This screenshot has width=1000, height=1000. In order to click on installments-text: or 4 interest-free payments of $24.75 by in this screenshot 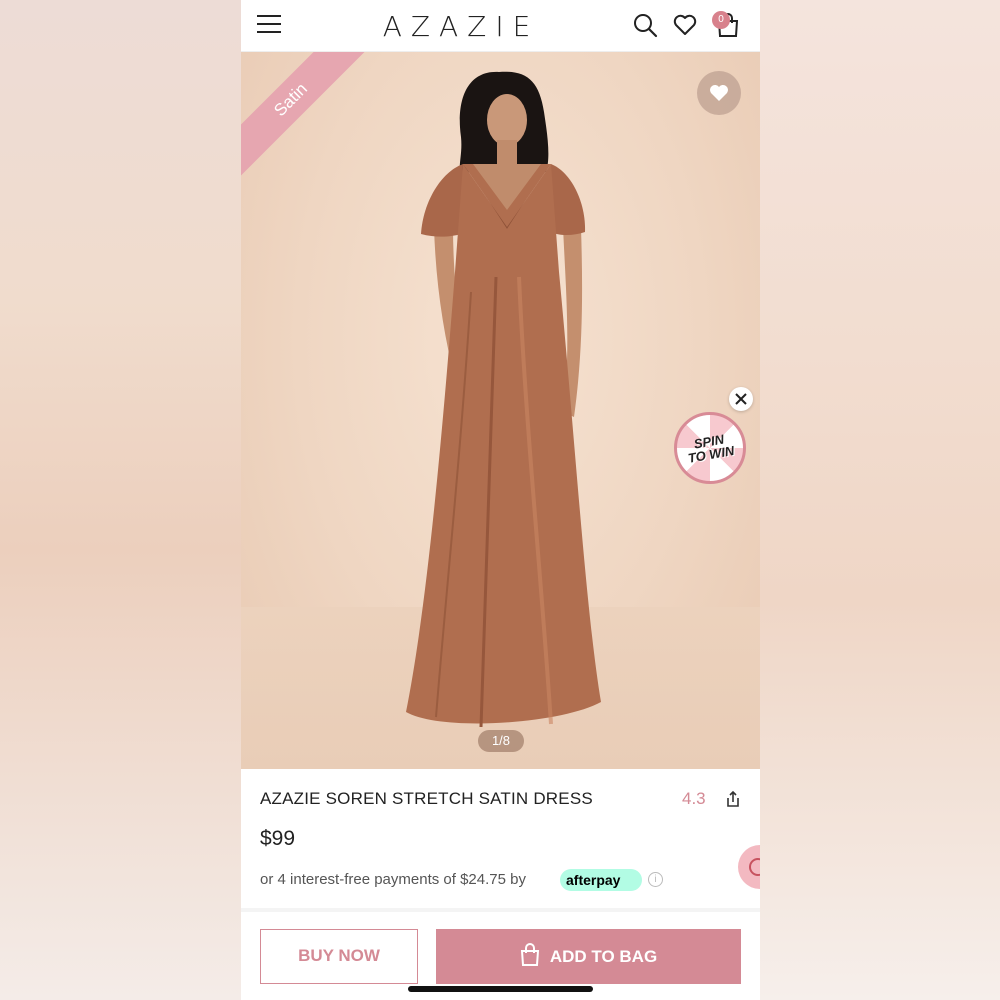, I will do `click(393, 879)`.